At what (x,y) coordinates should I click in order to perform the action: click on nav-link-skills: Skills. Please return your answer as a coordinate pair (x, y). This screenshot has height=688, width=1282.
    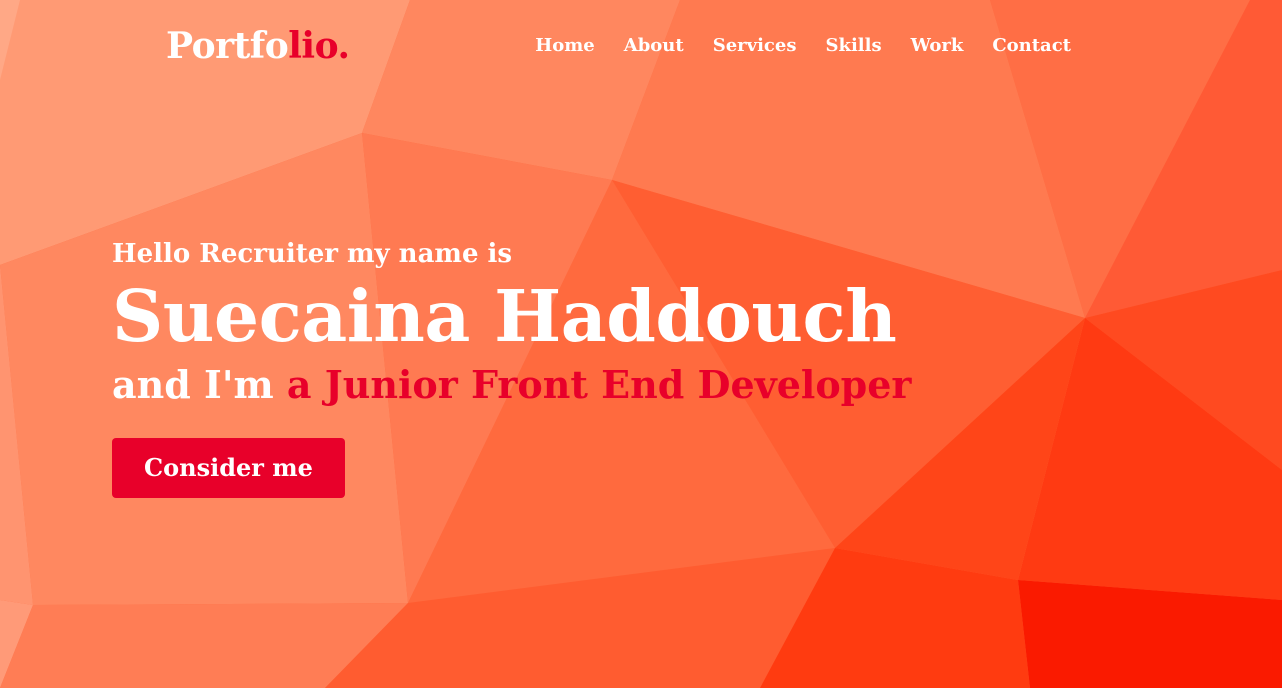
    Looking at the image, I should click on (853, 45).